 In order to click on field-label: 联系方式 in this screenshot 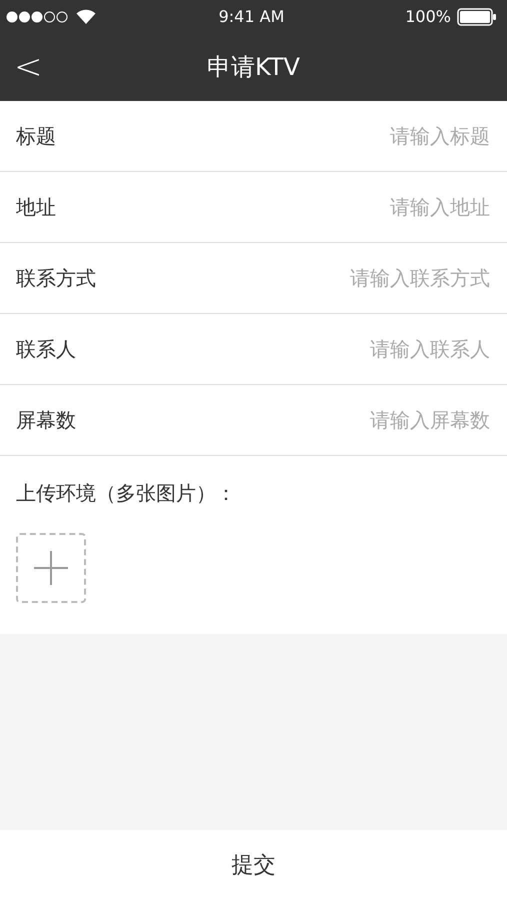, I will do `click(56, 278)`.